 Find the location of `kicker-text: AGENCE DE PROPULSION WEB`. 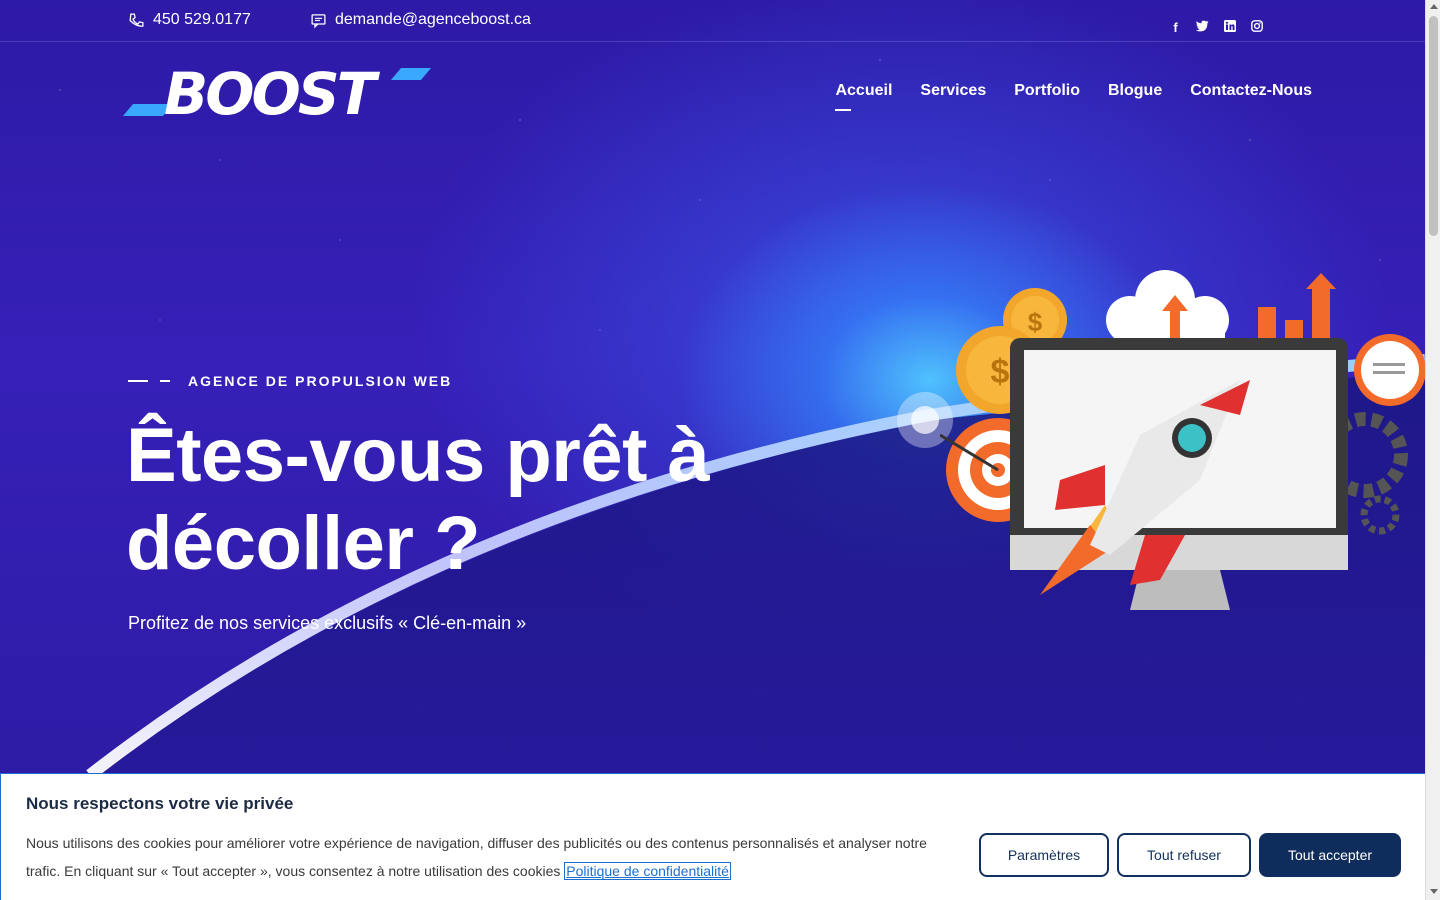

kicker-text: AGENCE DE PROPULSION WEB is located at coordinates (320, 381).